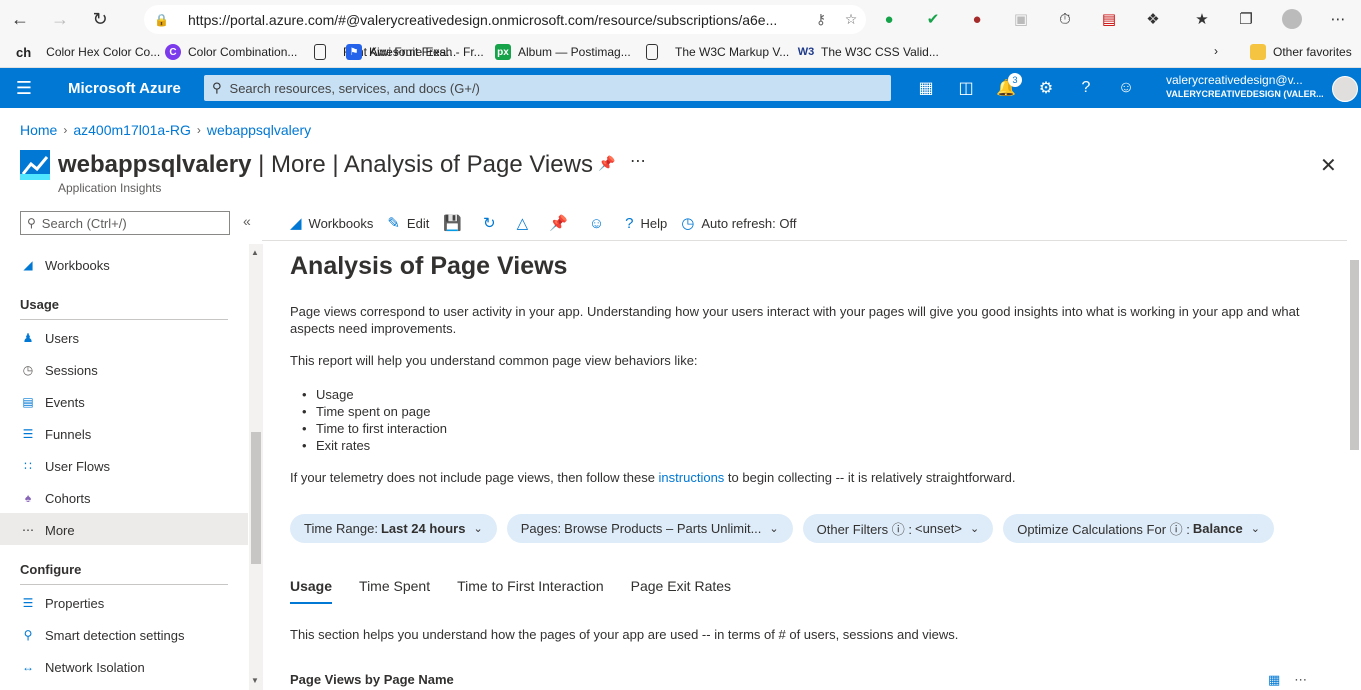  I want to click on page-icon, so click(652, 52).